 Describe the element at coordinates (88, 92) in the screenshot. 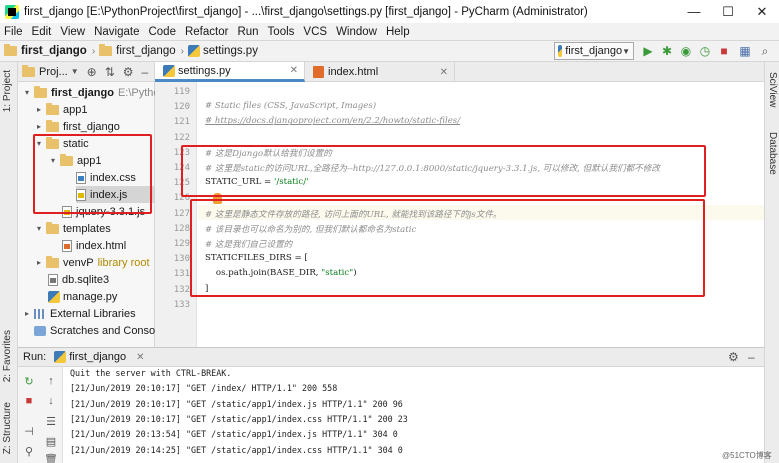

I see `tree-item-project-root: ▾ first_django E:\PythonPr` at that location.